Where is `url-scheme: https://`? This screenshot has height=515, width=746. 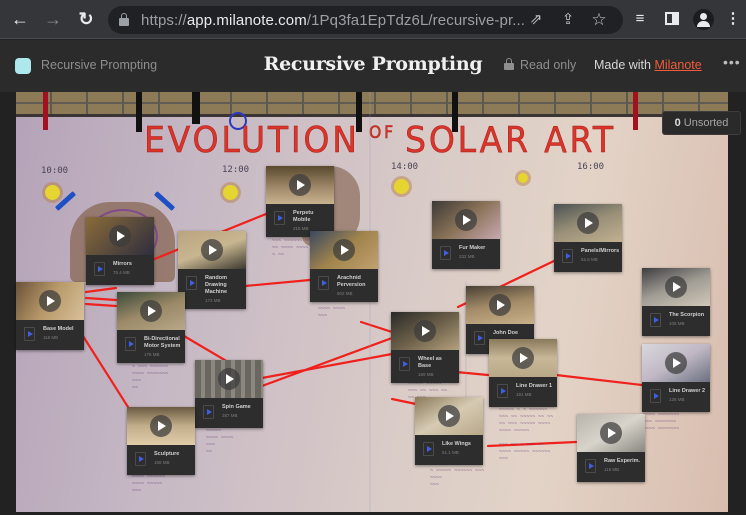 url-scheme: https:// is located at coordinates (164, 20).